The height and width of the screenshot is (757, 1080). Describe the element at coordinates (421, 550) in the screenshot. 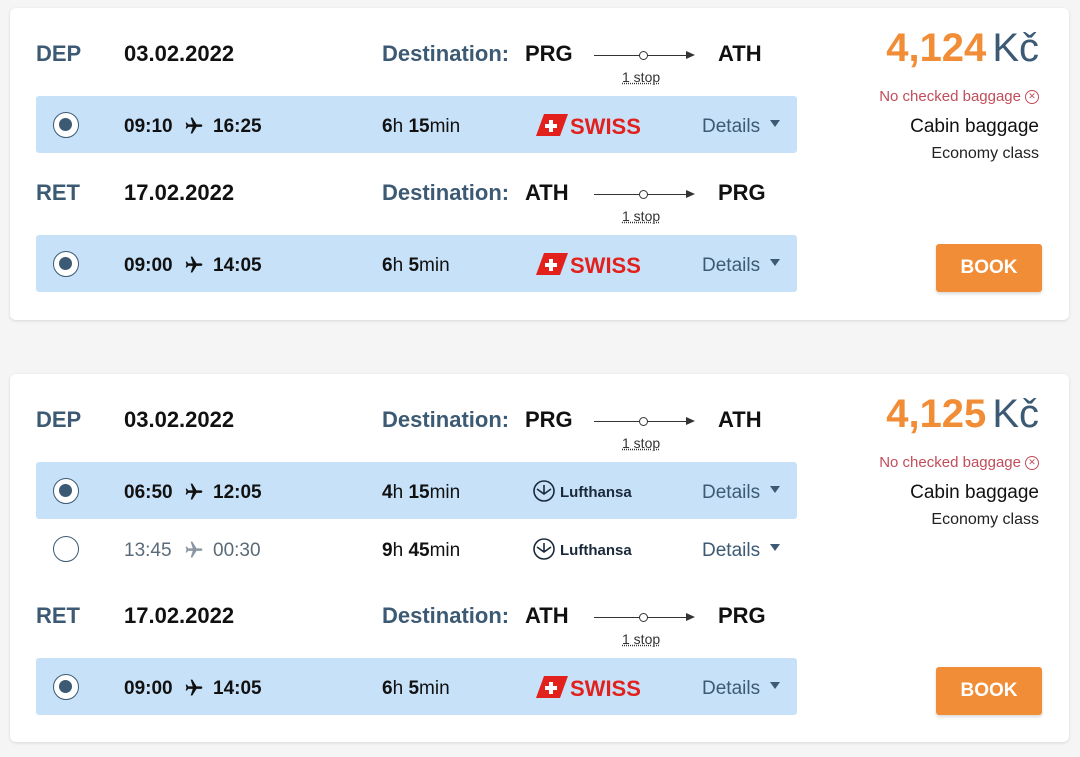

I see `flight-duration: 9h 45min` at that location.